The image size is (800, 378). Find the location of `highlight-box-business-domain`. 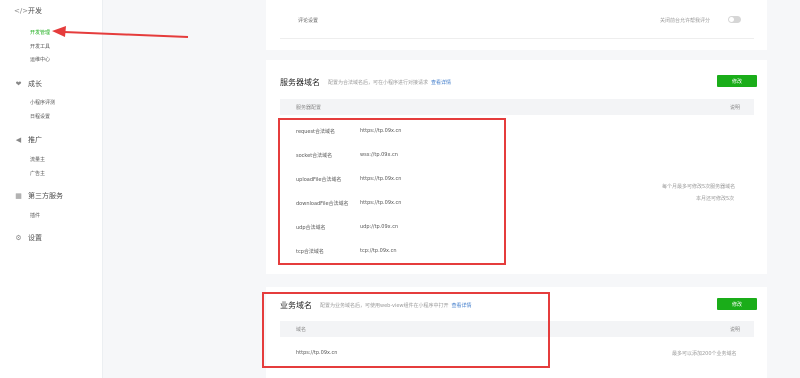

highlight-box-business-domain is located at coordinates (406, 330).